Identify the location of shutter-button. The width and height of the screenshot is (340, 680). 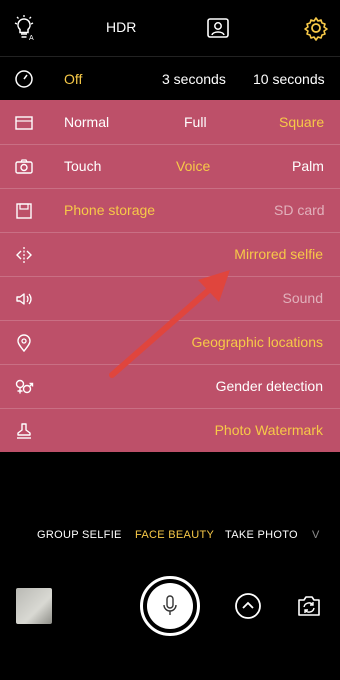
(170, 606).